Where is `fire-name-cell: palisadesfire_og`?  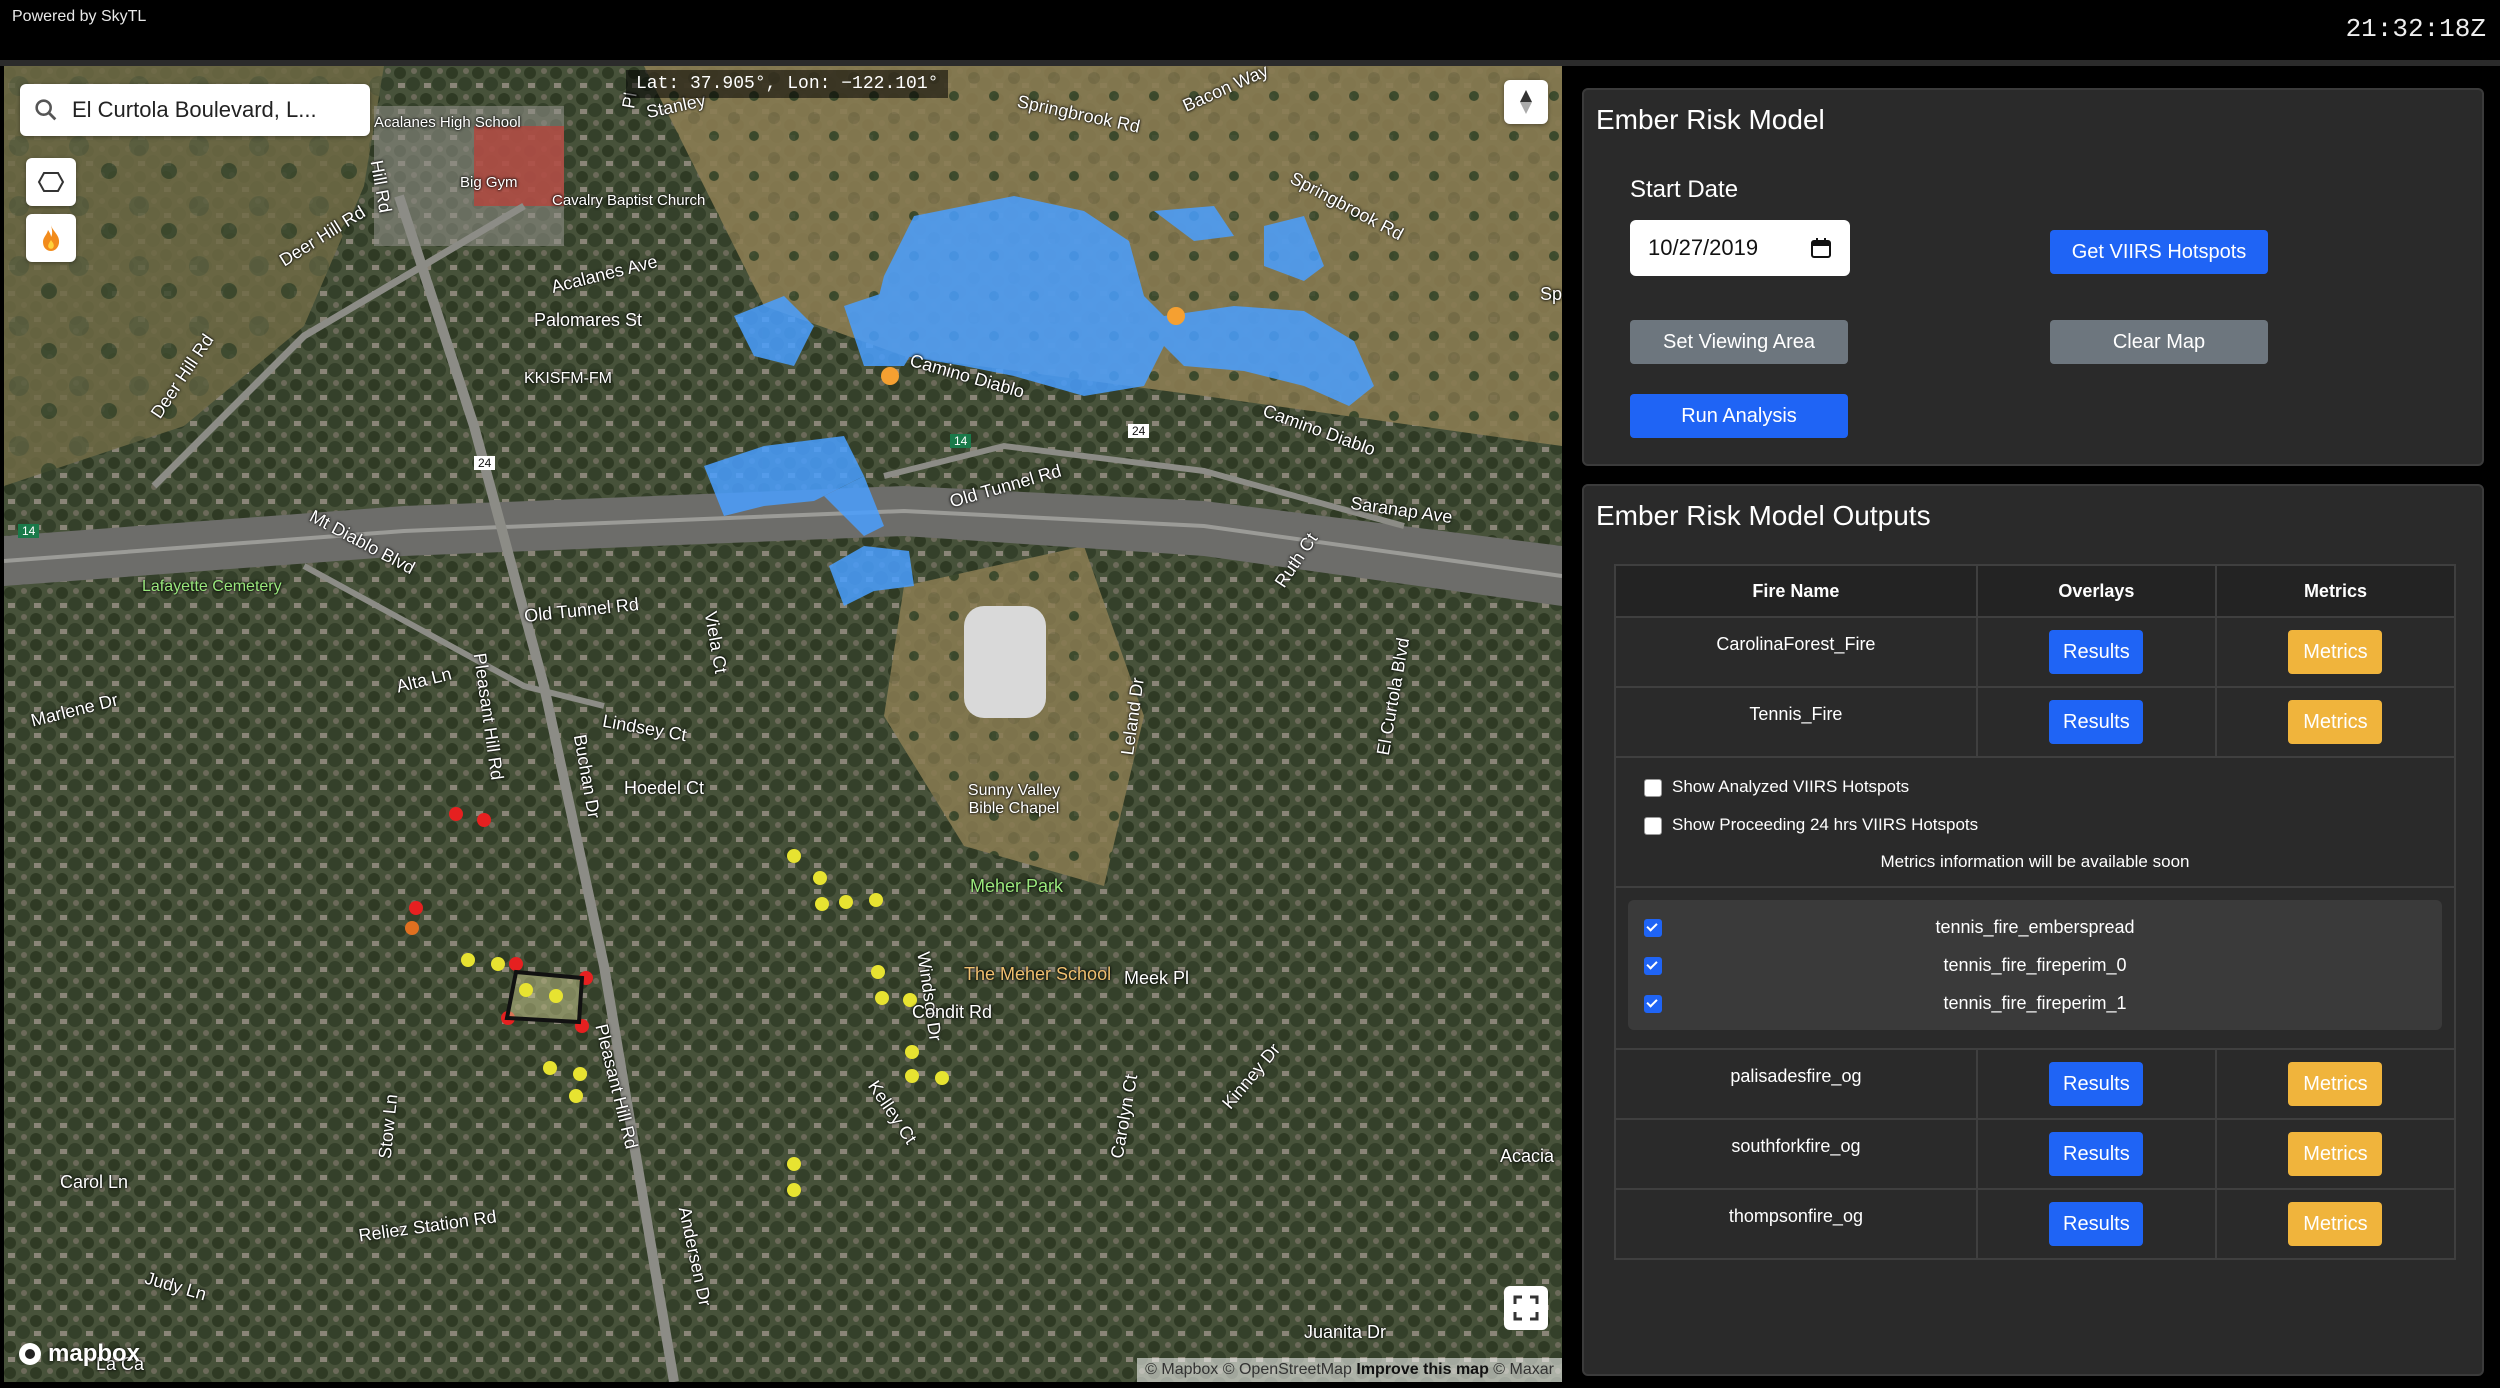
fire-name-cell: palisadesfire_og is located at coordinates (1796, 1084).